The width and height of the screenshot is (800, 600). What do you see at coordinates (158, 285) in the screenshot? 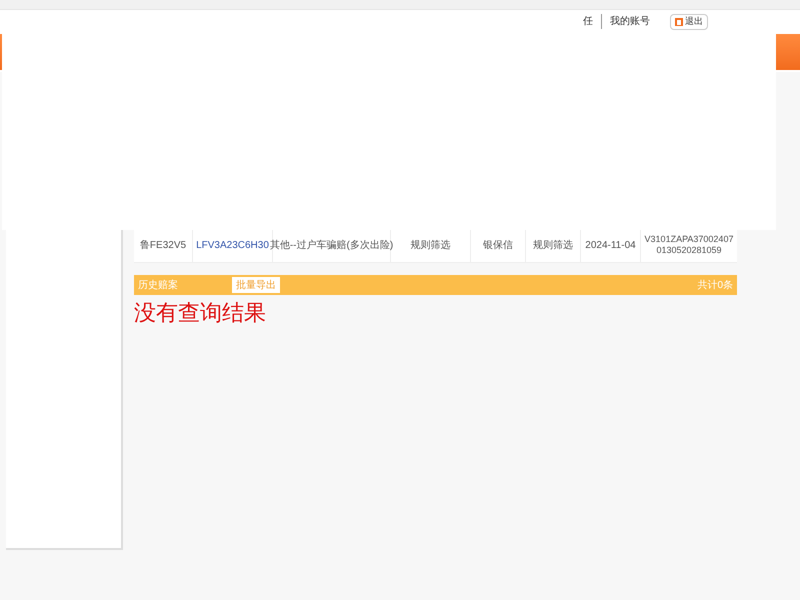
I see `history-title: 历史赔案` at bounding box center [158, 285].